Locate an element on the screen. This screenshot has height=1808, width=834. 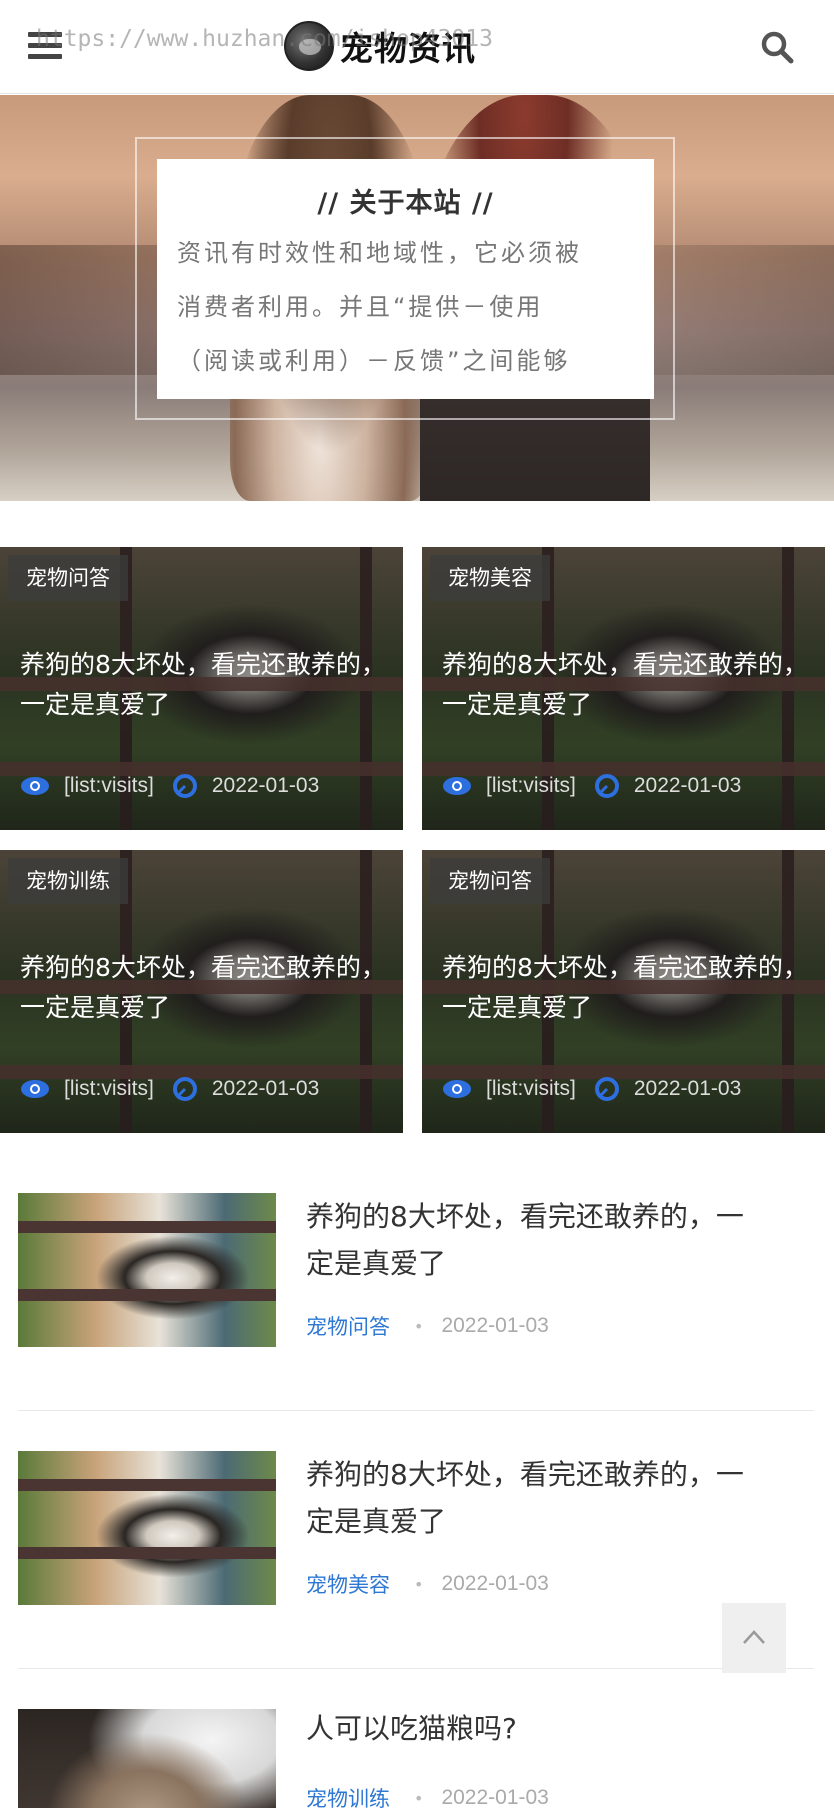
back-to-top-button is located at coordinates (754, 1638).